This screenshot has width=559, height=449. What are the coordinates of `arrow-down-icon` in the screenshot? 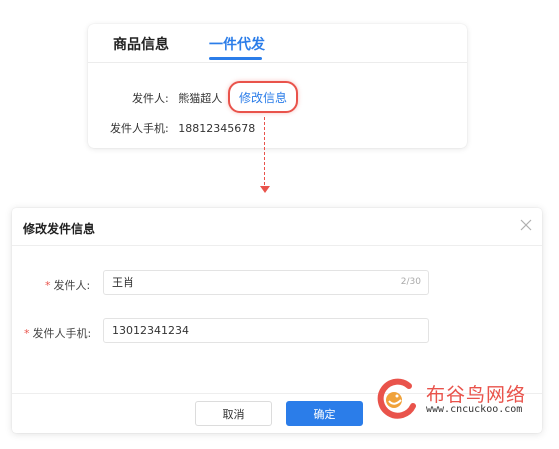 It's located at (265, 189).